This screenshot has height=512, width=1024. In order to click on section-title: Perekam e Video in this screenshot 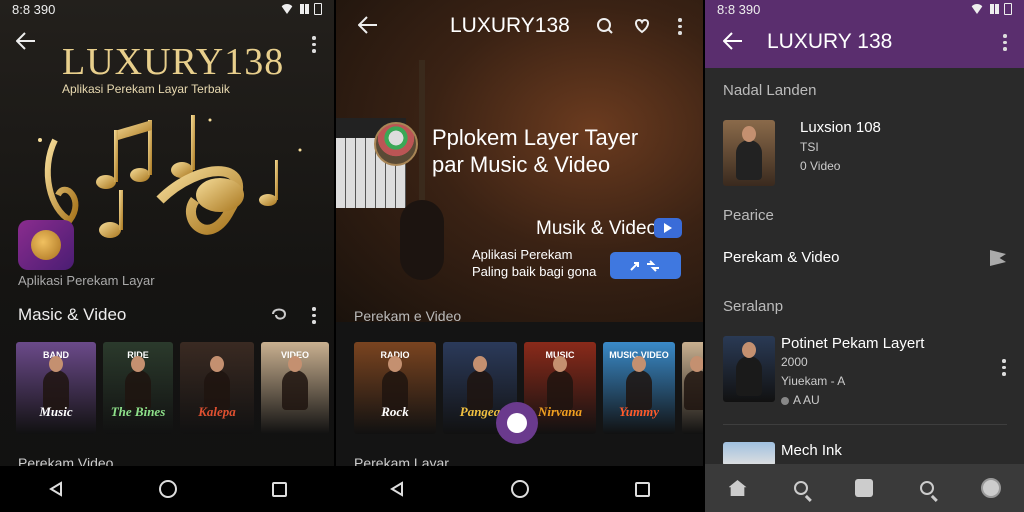, I will do `click(408, 316)`.